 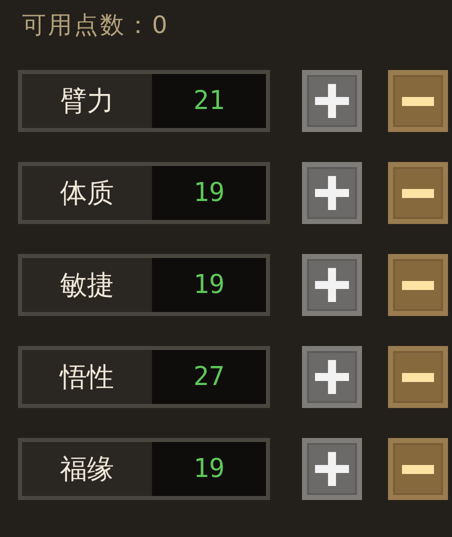 I want to click on stat-value: 27, so click(x=209, y=377).